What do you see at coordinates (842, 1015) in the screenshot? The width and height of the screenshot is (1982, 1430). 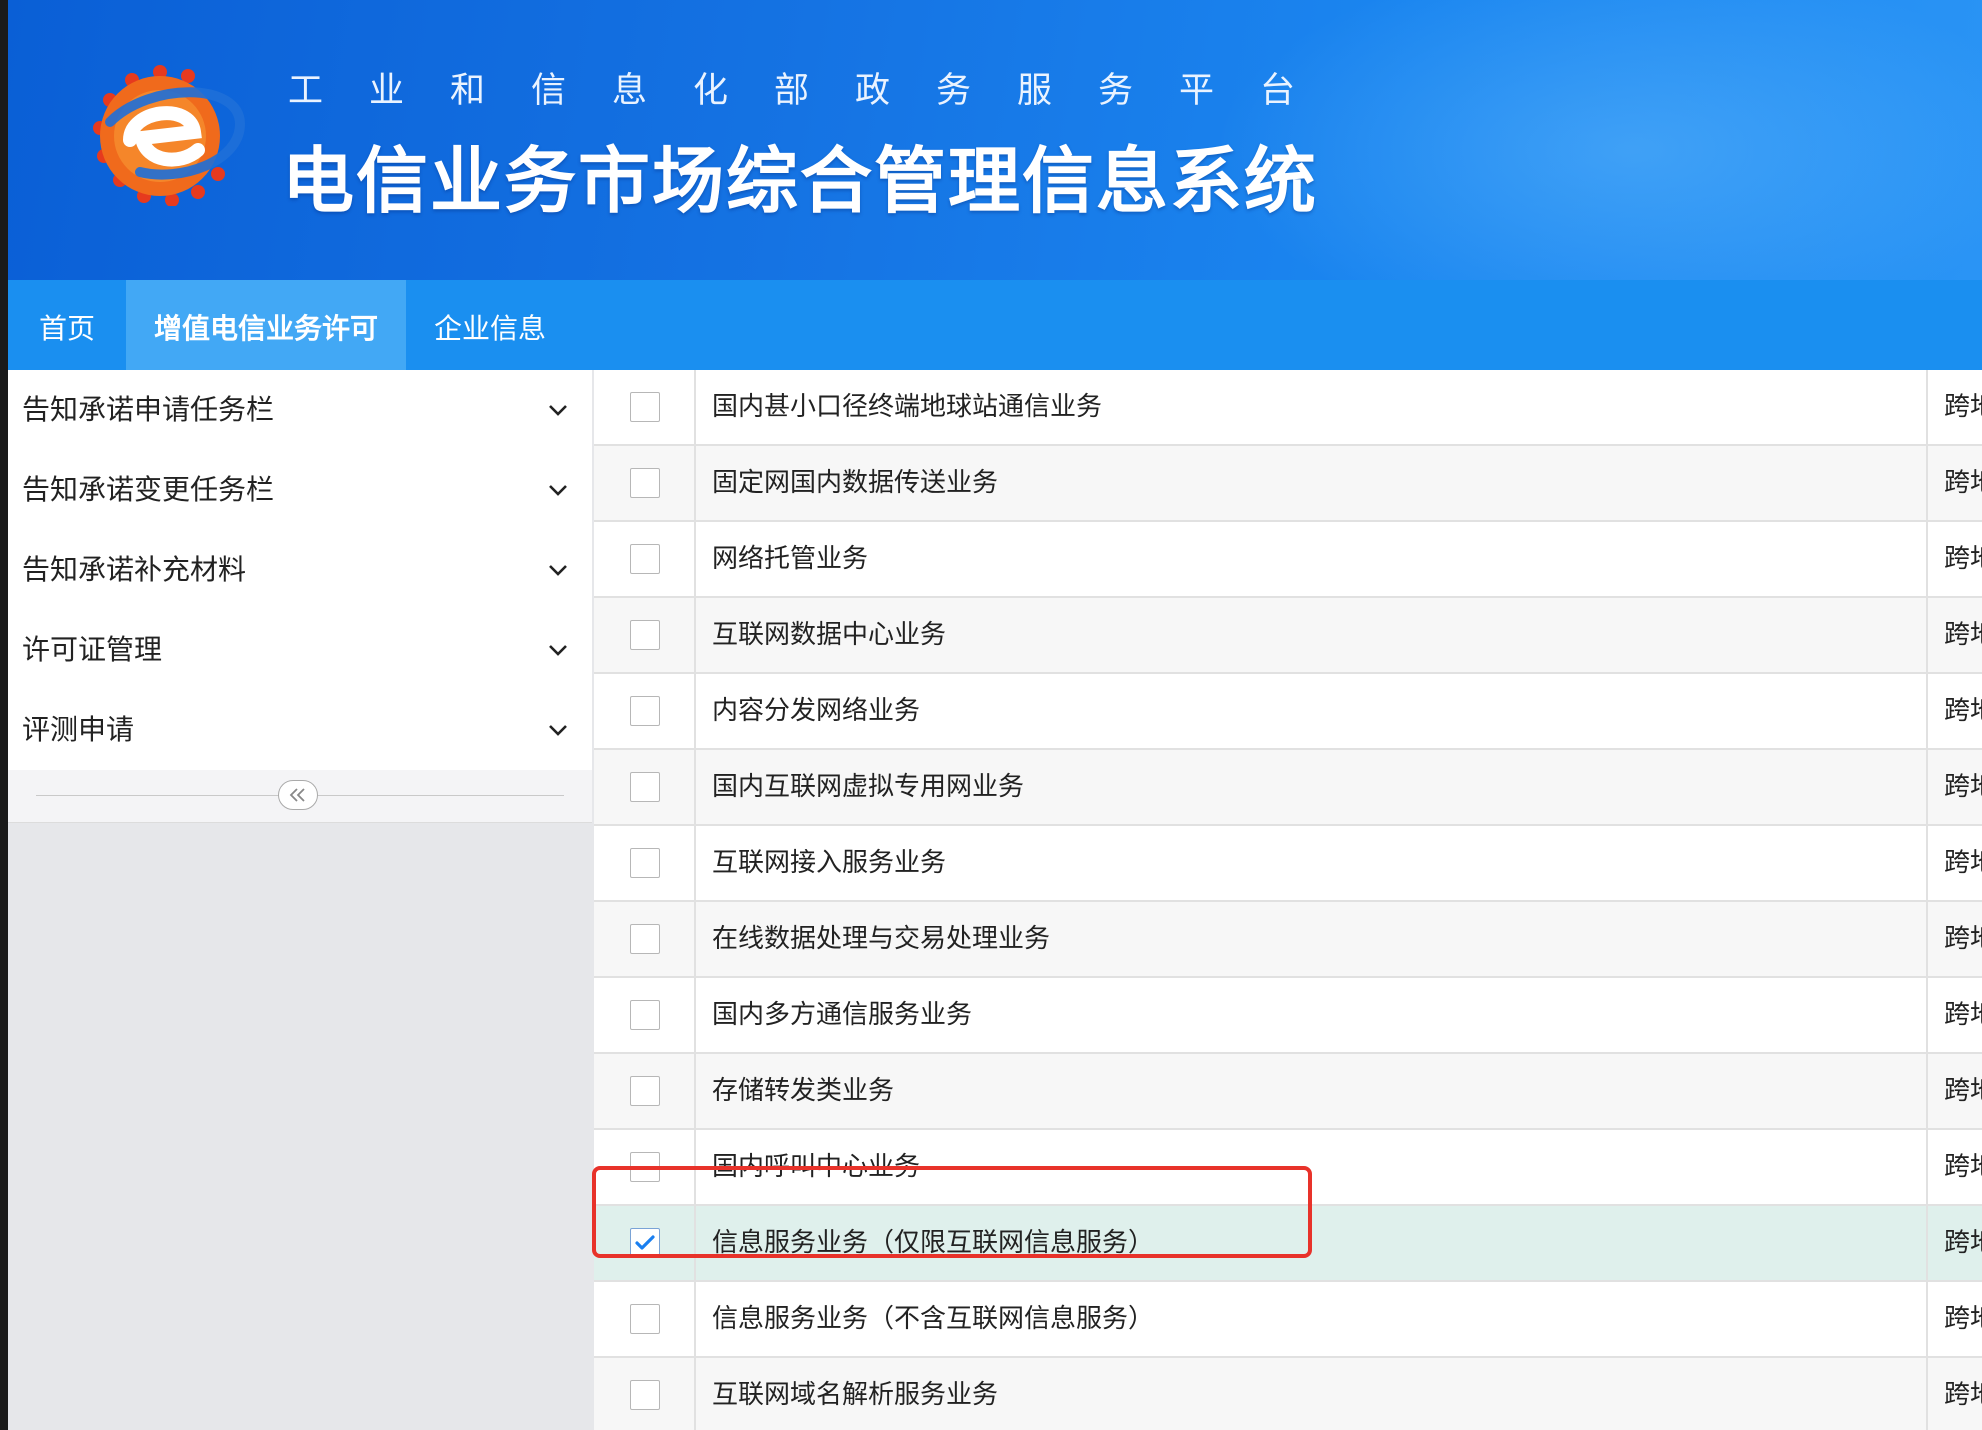 I see `service-name: 国内多方通信服务业务` at bounding box center [842, 1015].